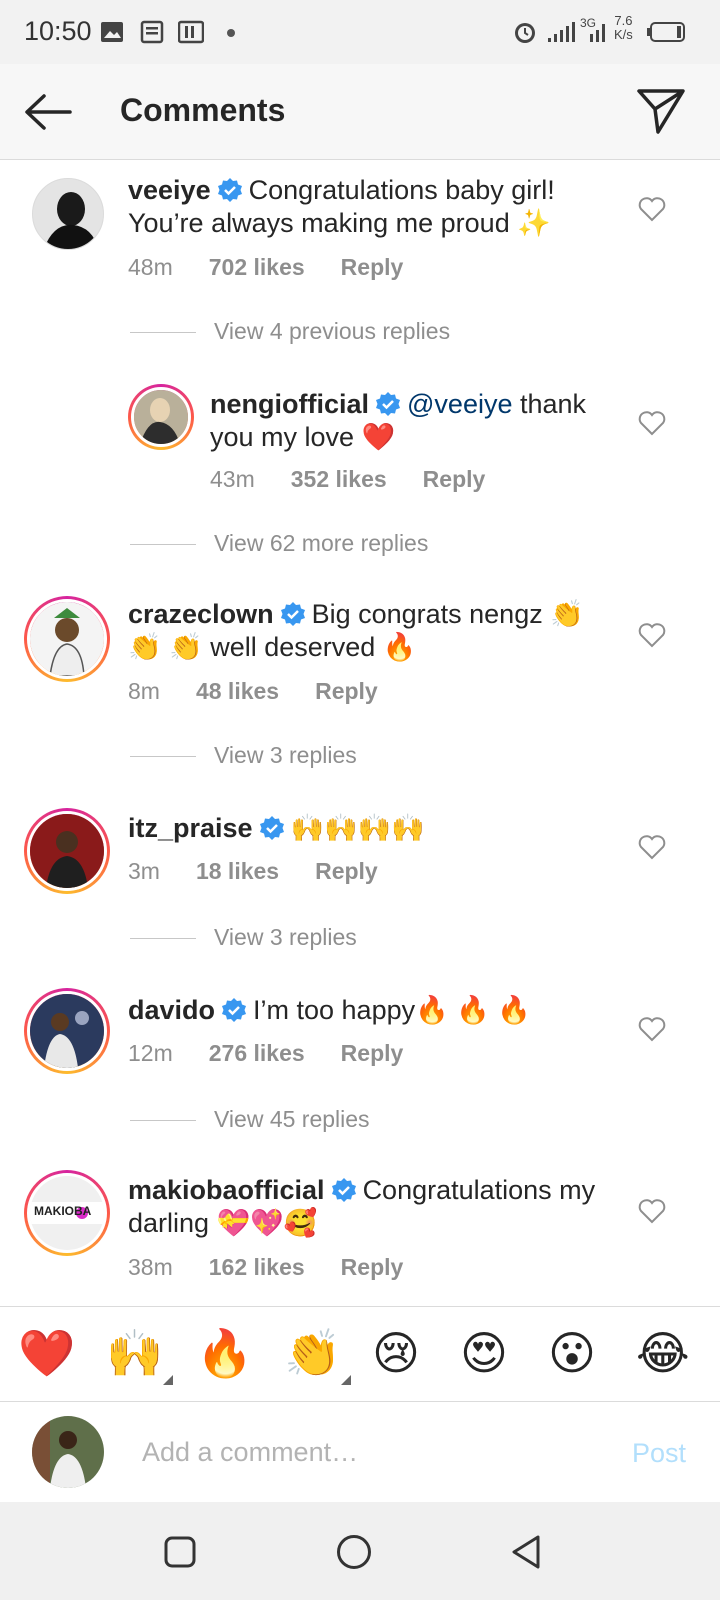 Image resolution: width=720 pixels, height=1600 pixels. I want to click on view-replies-label: View 45 replies, so click(292, 1119).